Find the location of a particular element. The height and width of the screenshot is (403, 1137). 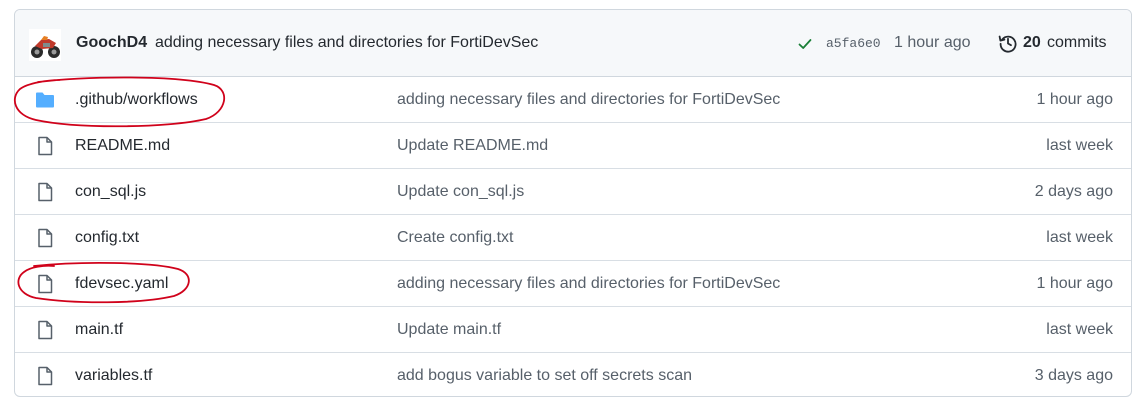

avatar is located at coordinates (45, 45).